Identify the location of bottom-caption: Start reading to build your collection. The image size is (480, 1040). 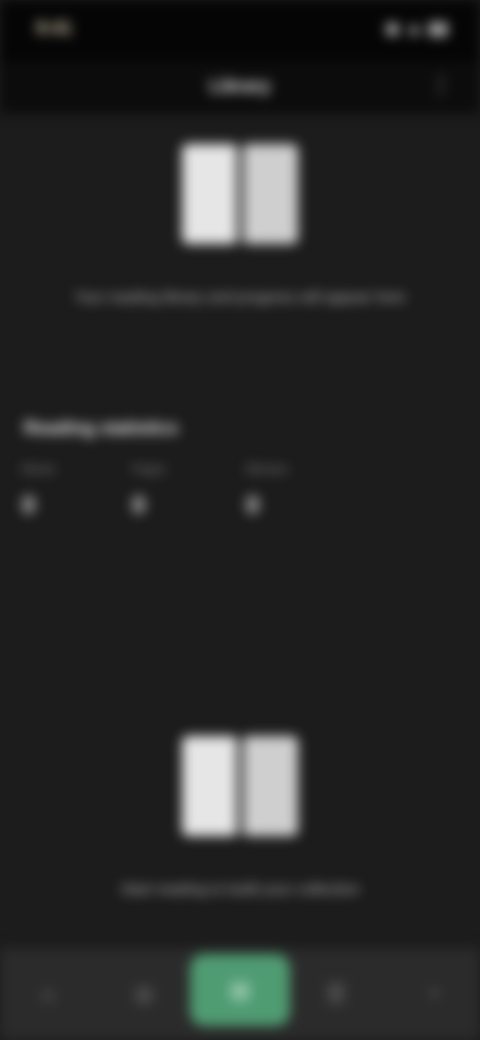
(240, 889).